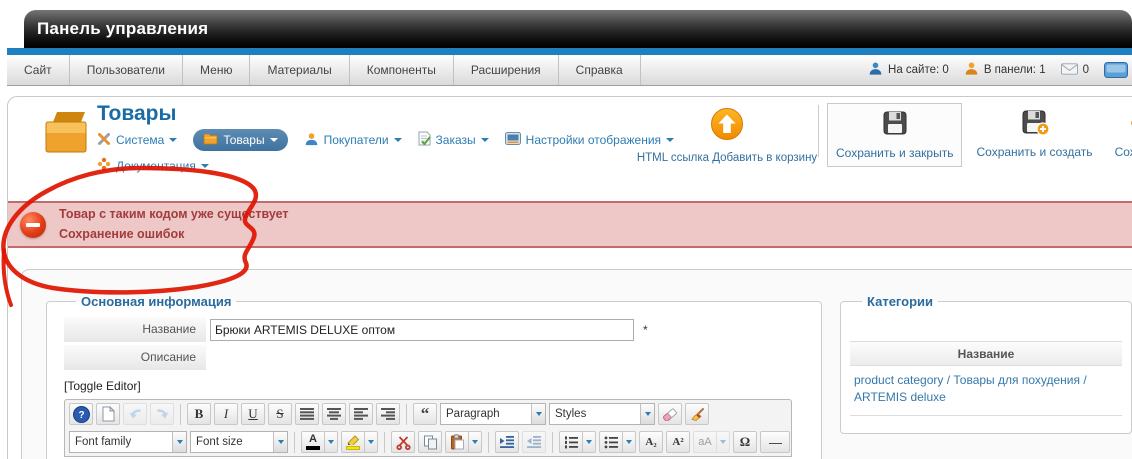 This screenshot has height=459, width=1132. Describe the element at coordinates (600, 70) in the screenshot. I see `menu-help: Справка` at that location.